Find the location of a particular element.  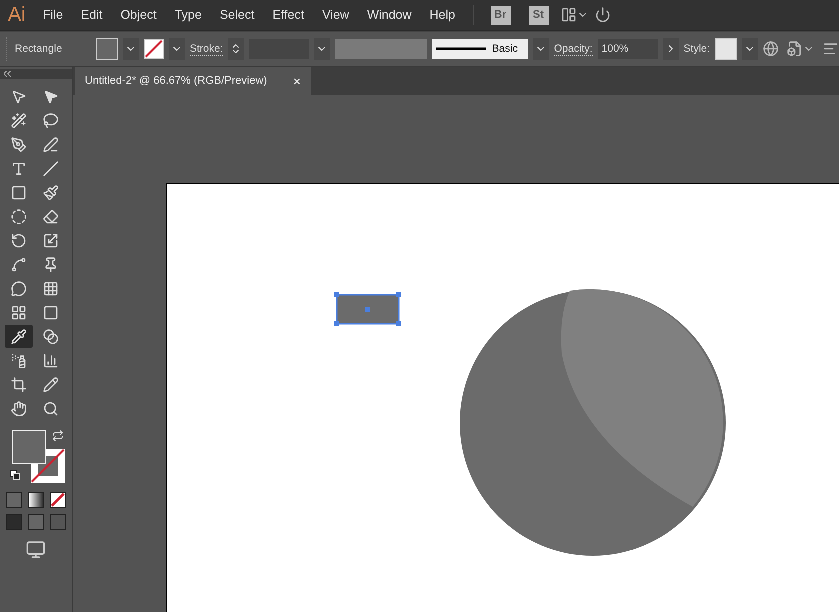

rectangle-shape is located at coordinates (368, 309).